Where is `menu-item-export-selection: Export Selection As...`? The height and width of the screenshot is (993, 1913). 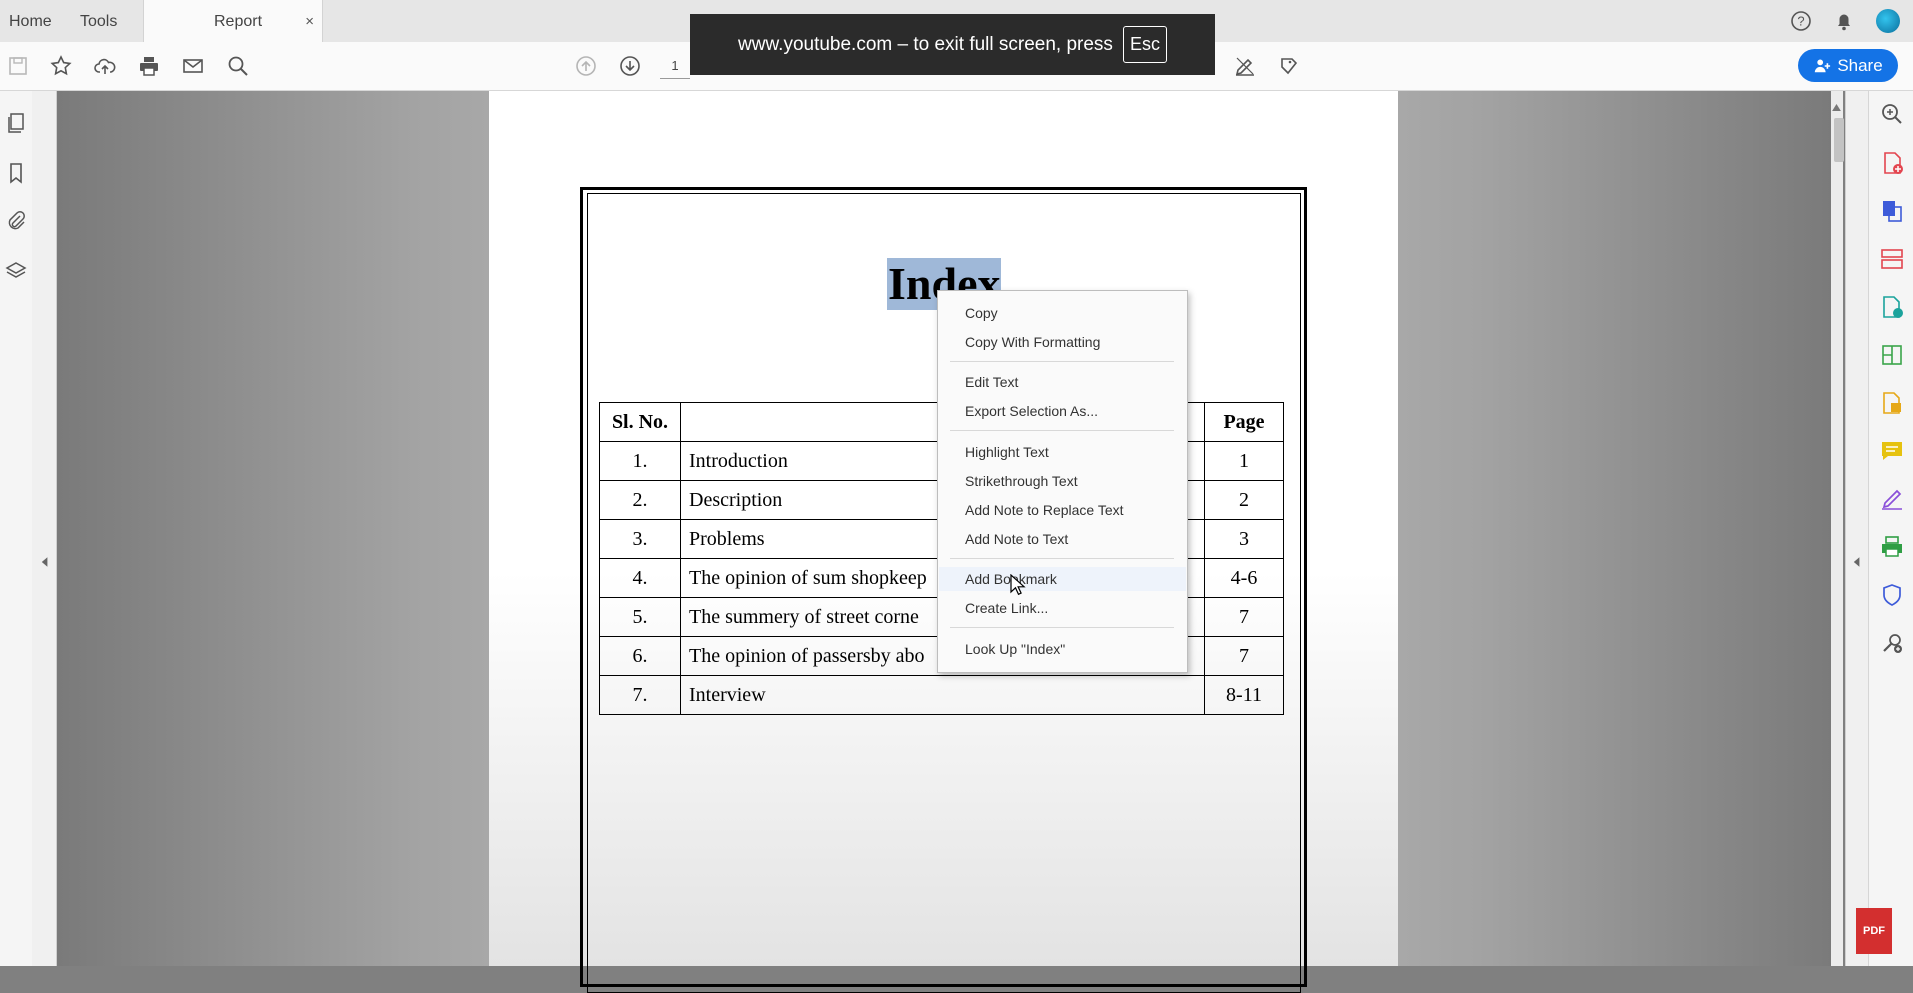 menu-item-export-selection: Export Selection As... is located at coordinates (1062, 411).